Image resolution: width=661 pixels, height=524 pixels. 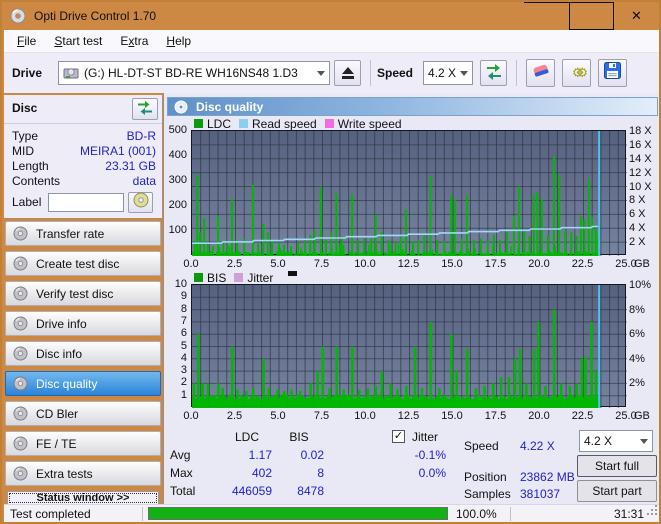 What do you see at coordinates (178, 41) in the screenshot?
I see `menu-item-help: Help` at bounding box center [178, 41].